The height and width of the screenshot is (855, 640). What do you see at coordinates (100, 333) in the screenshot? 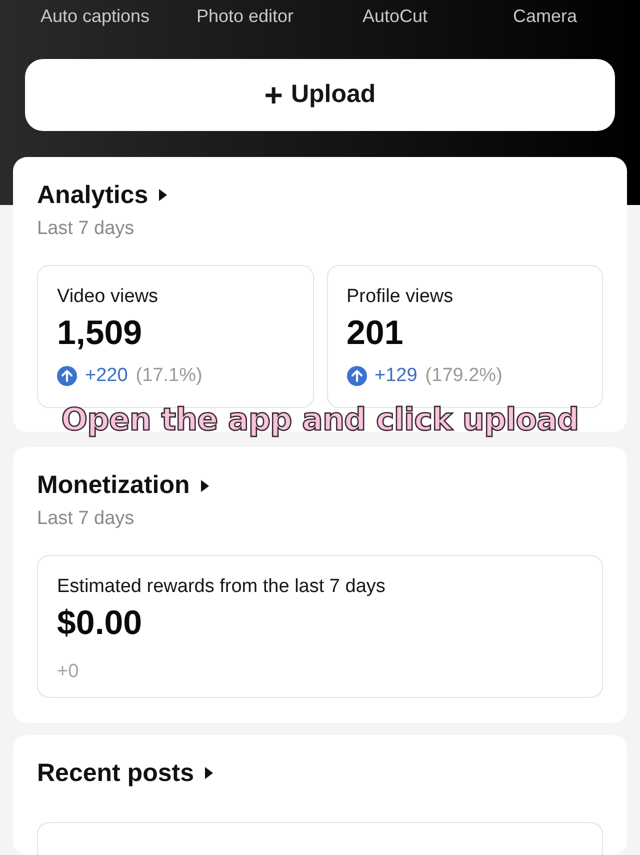
I see `metric-value: 1,509` at bounding box center [100, 333].